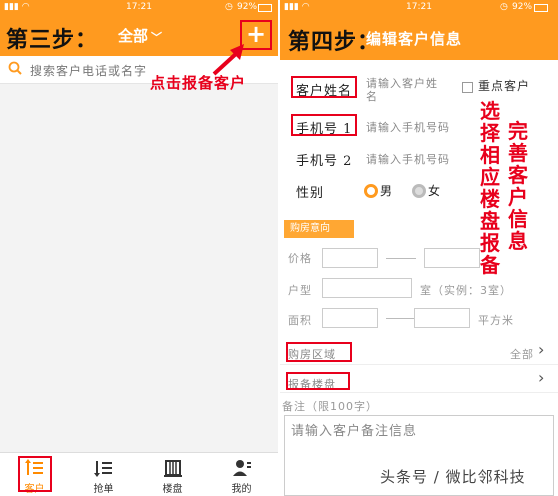 This screenshot has height=496, width=558. I want to click on tab-grab-order: 抢单, so click(103, 474).